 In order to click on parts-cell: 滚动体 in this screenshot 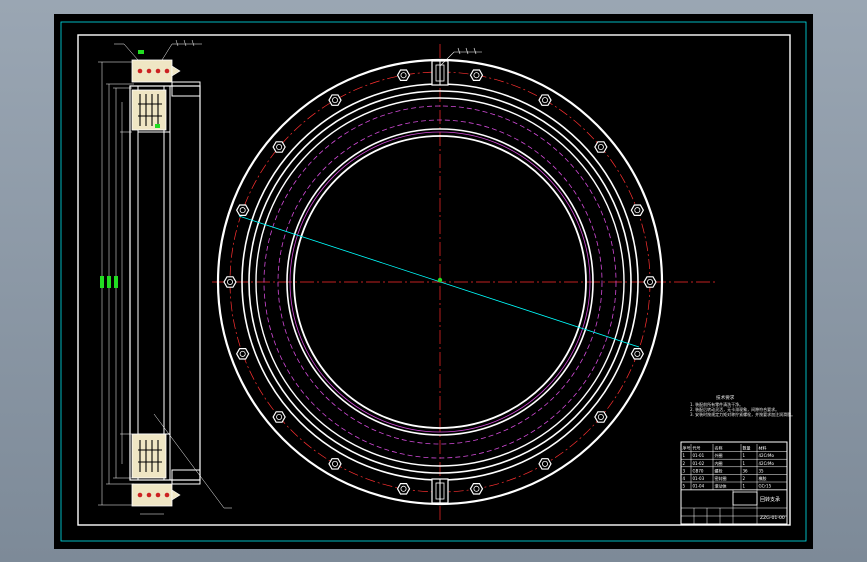, I will do `click(721, 486)`.